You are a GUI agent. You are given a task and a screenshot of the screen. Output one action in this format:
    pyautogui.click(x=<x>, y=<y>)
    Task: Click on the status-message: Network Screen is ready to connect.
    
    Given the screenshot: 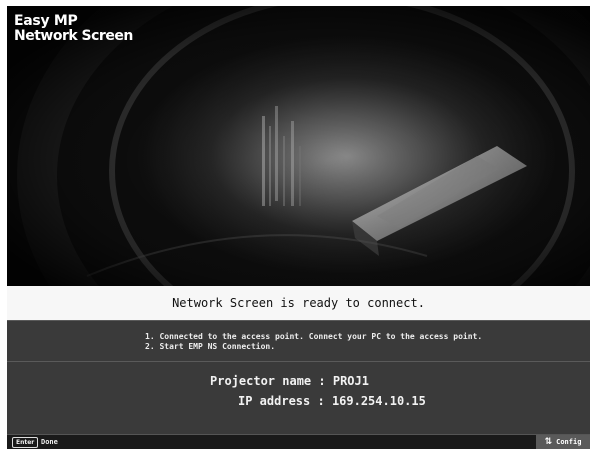 What is the action you would take?
    pyautogui.click(x=298, y=303)
    